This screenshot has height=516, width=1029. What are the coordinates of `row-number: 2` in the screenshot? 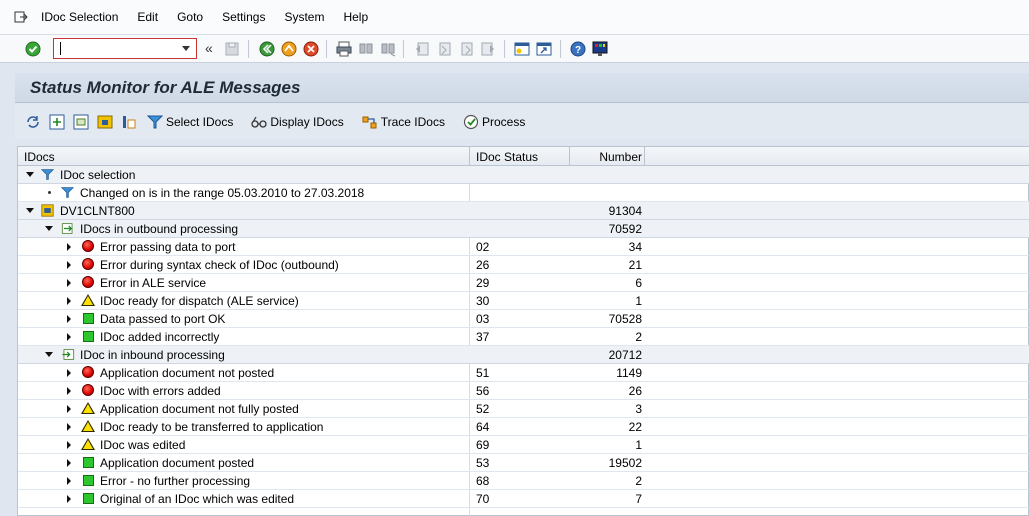 It's located at (638, 481).